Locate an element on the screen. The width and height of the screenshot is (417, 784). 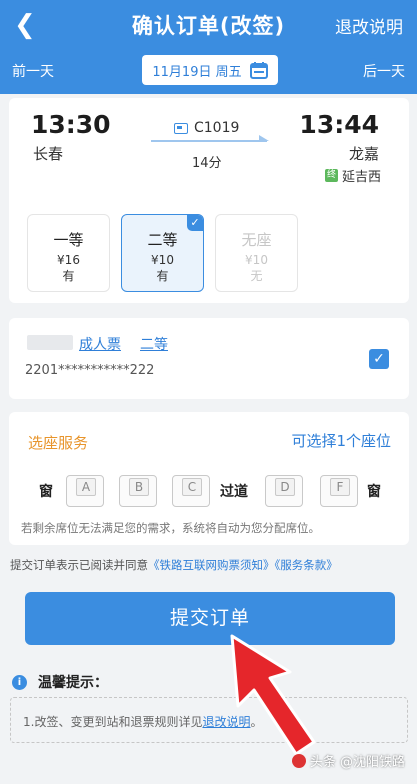
terminal-badge: 终 is located at coordinates (331, 175).